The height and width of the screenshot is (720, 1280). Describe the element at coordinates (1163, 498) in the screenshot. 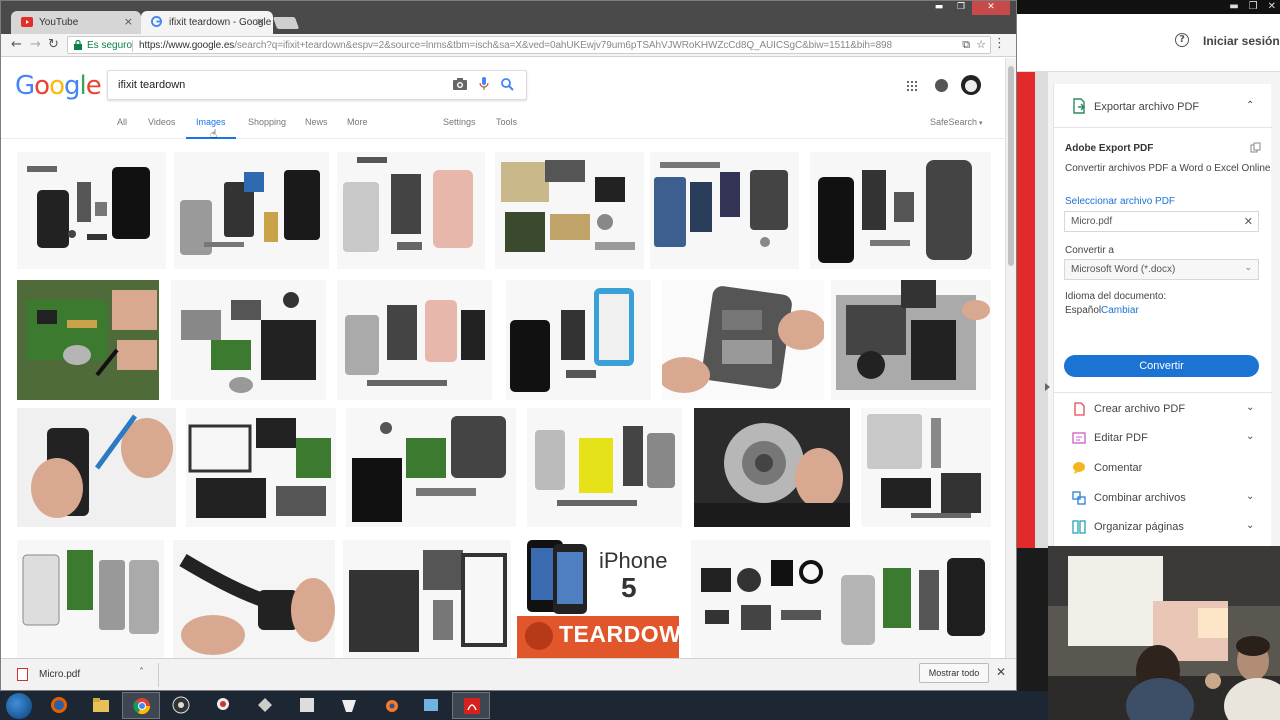

I see `tool-combine-files: Combinar archivos ⌄` at that location.